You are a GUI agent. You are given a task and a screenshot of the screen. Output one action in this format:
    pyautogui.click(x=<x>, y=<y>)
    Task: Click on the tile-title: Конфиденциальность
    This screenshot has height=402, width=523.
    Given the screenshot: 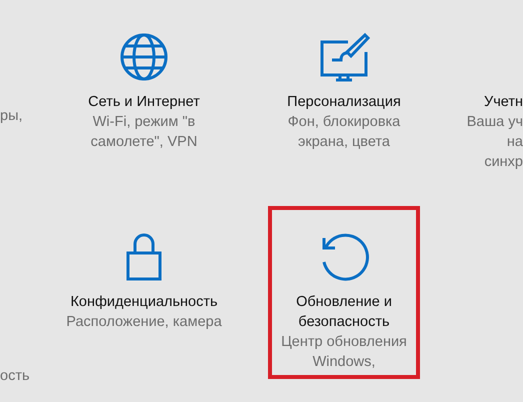 What is the action you would take?
    pyautogui.click(x=144, y=302)
    